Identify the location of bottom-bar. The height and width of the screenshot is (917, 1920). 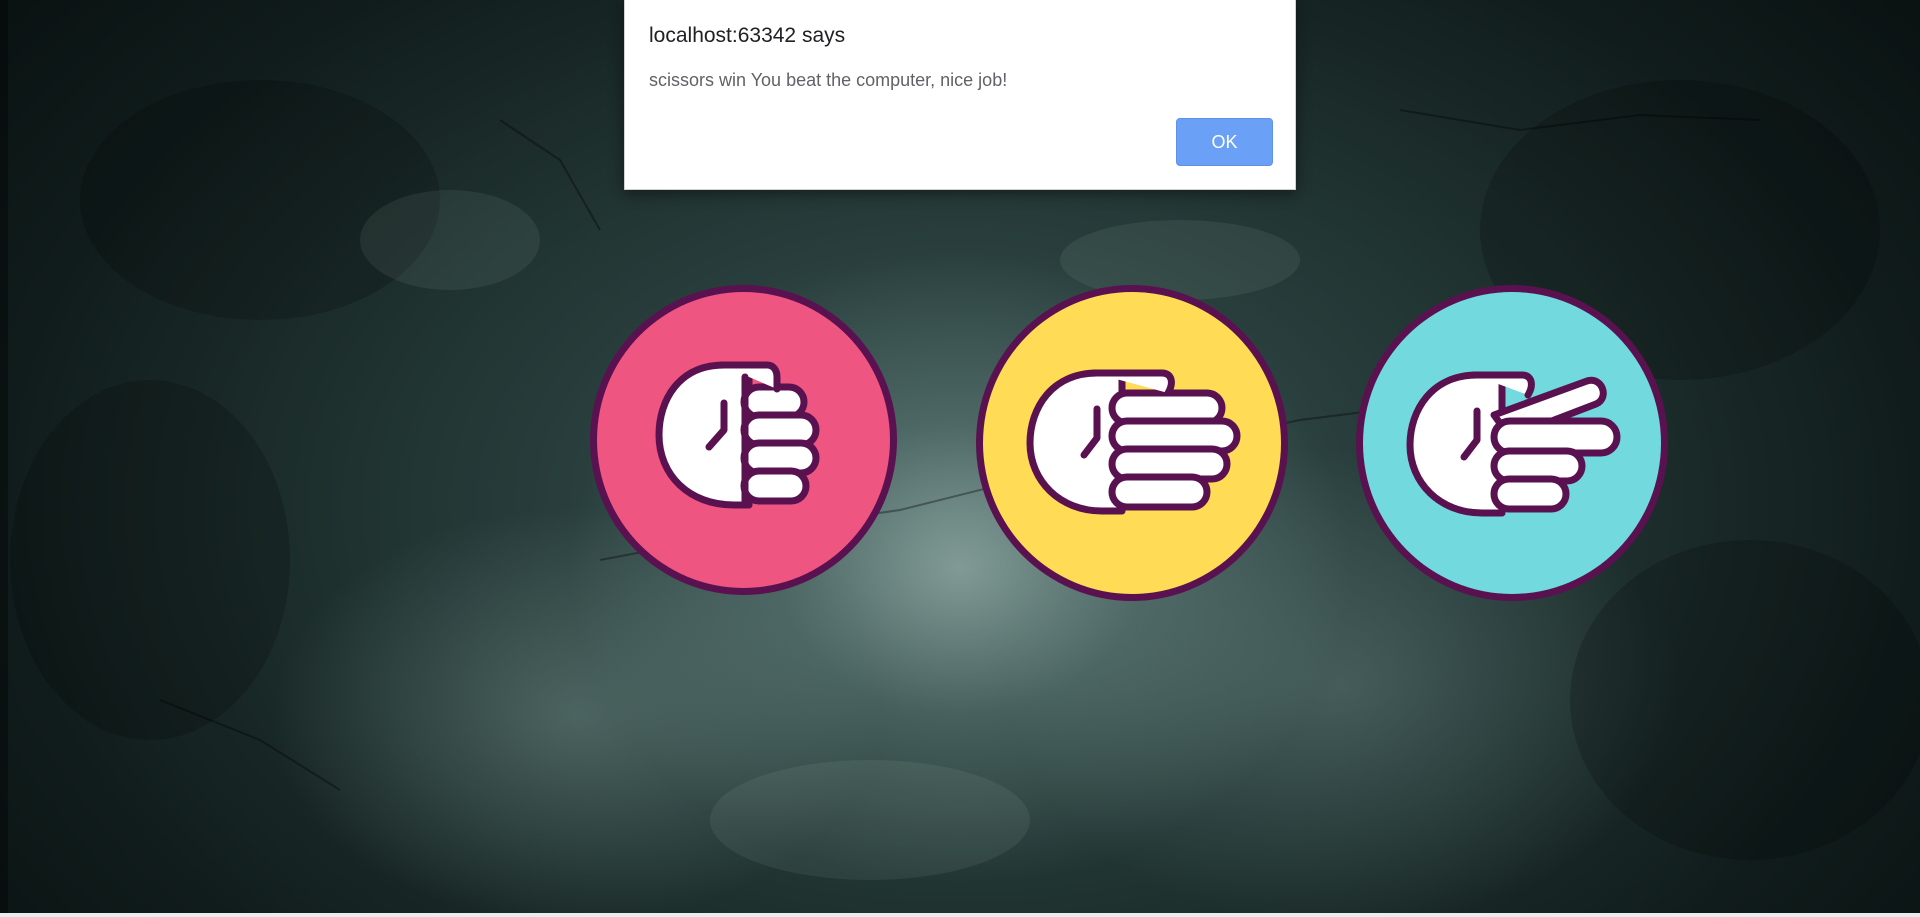
(960, 915).